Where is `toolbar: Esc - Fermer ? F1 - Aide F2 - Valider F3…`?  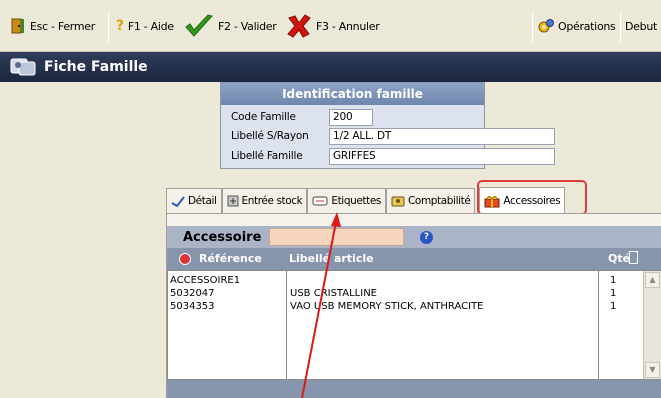
toolbar: Esc - Fermer ? F1 - Aide F2 - Valider F3… is located at coordinates (330, 26).